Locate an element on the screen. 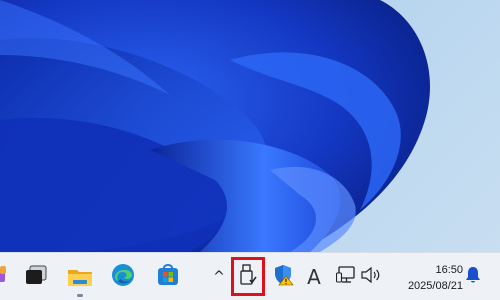 This screenshot has width=500, height=300. clock-time: 16:50 is located at coordinates (449, 270).